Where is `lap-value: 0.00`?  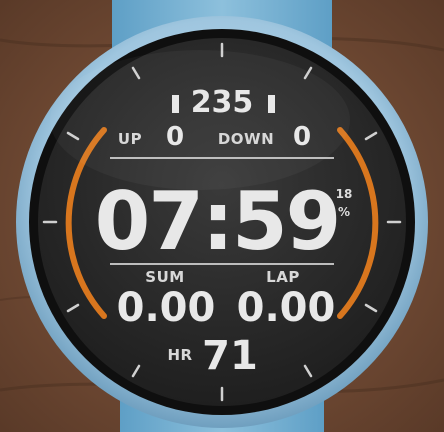
lap-value: 0.00 is located at coordinates (286, 308).